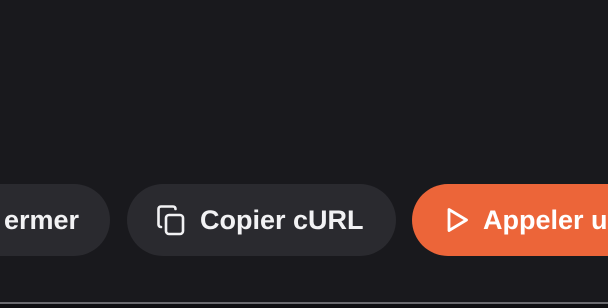  Describe the element at coordinates (41, 219) in the screenshot. I see `close-button-label: ermer` at that location.